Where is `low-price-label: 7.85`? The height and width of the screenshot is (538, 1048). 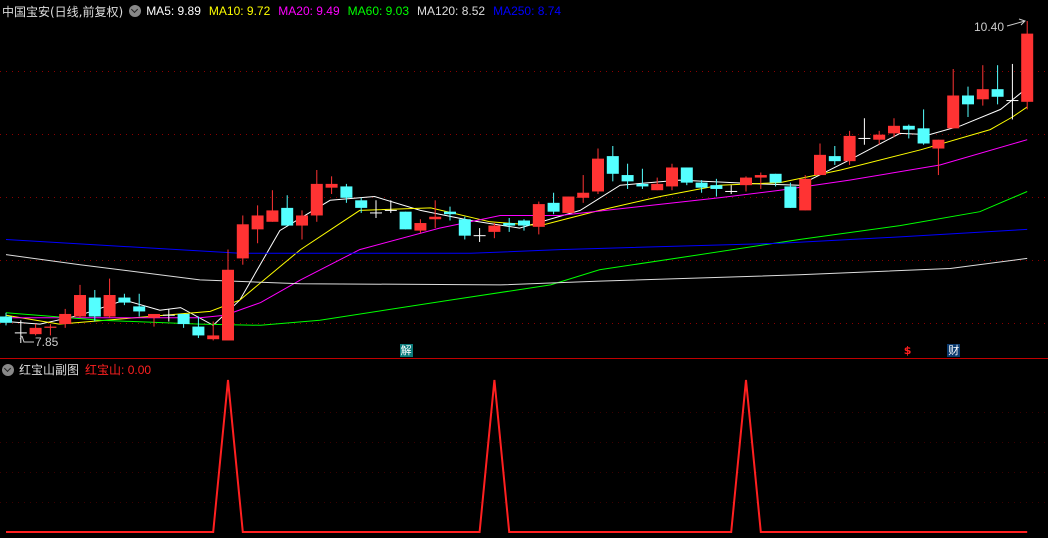 low-price-label: 7.85 is located at coordinates (47, 342).